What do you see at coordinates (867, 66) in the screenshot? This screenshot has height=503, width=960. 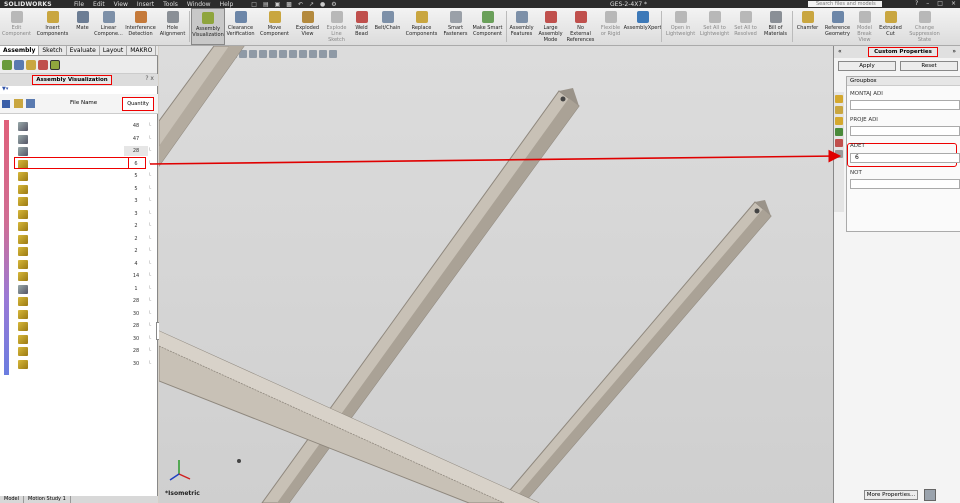 I see `apply-button: Apply` at bounding box center [867, 66].